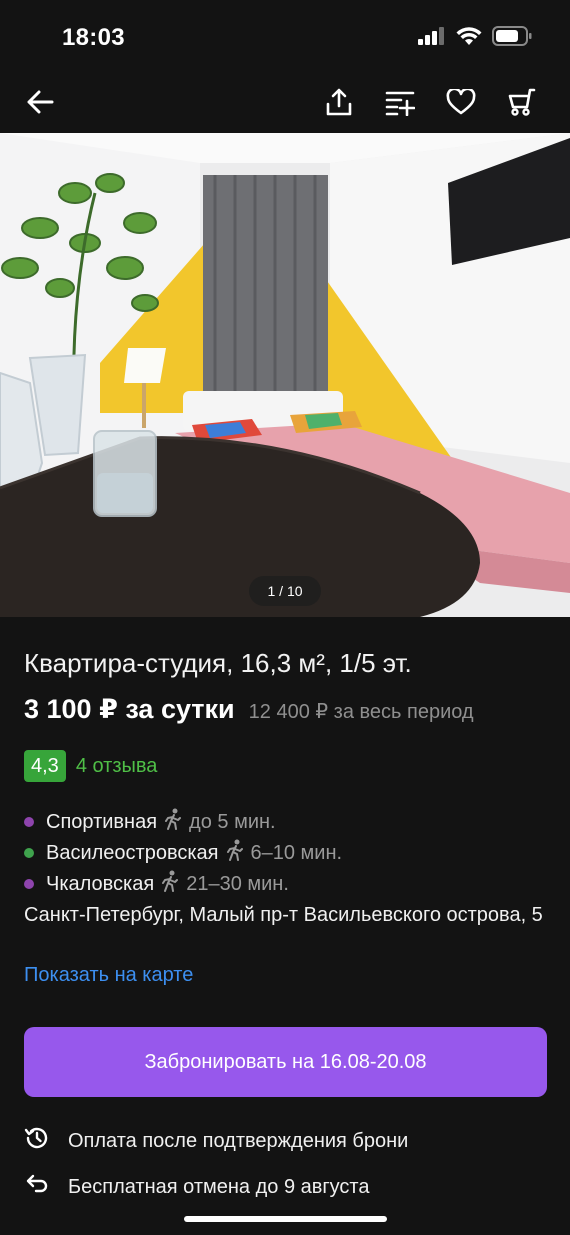  What do you see at coordinates (37, 1187) in the screenshot?
I see `return-arrow-icon` at bounding box center [37, 1187].